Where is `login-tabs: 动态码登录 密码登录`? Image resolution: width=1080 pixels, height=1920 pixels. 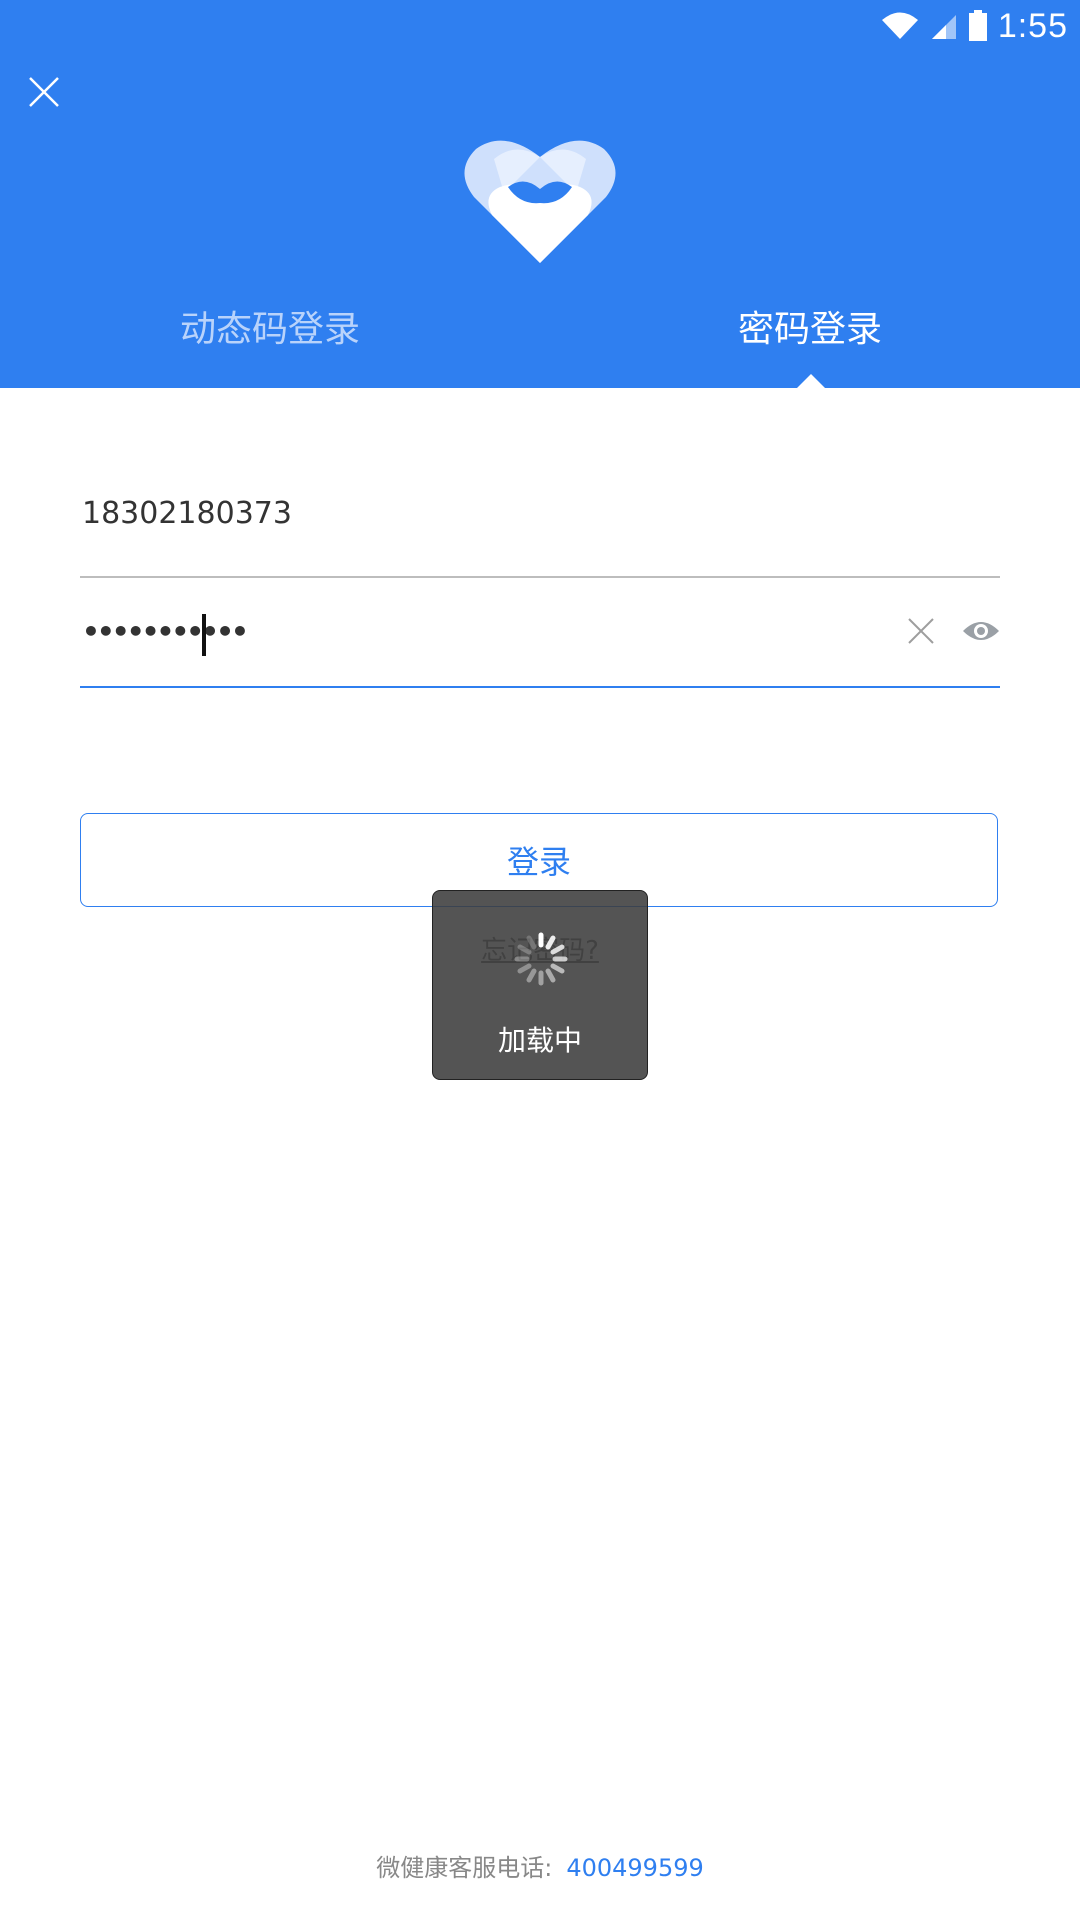 login-tabs: 动态码登录 密码登录 is located at coordinates (540, 330).